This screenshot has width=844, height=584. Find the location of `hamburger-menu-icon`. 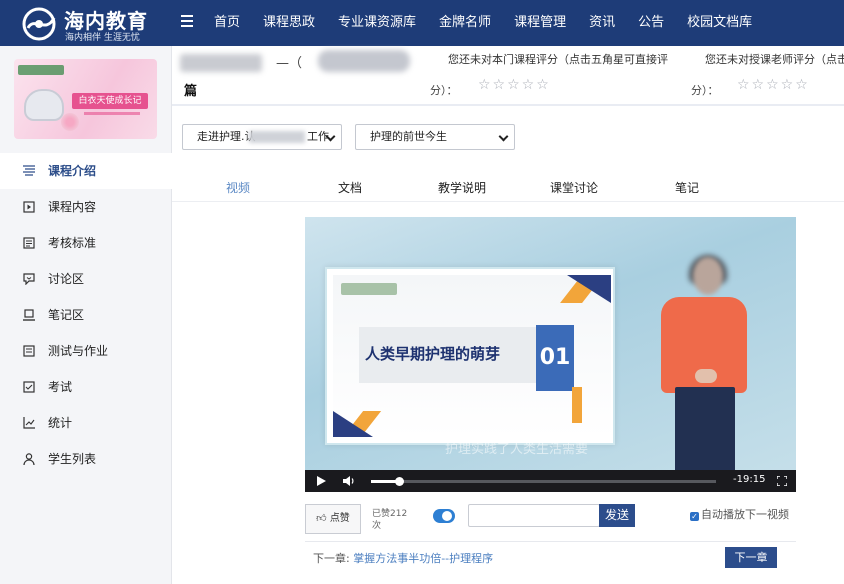

hamburger-menu-icon is located at coordinates (187, 21).